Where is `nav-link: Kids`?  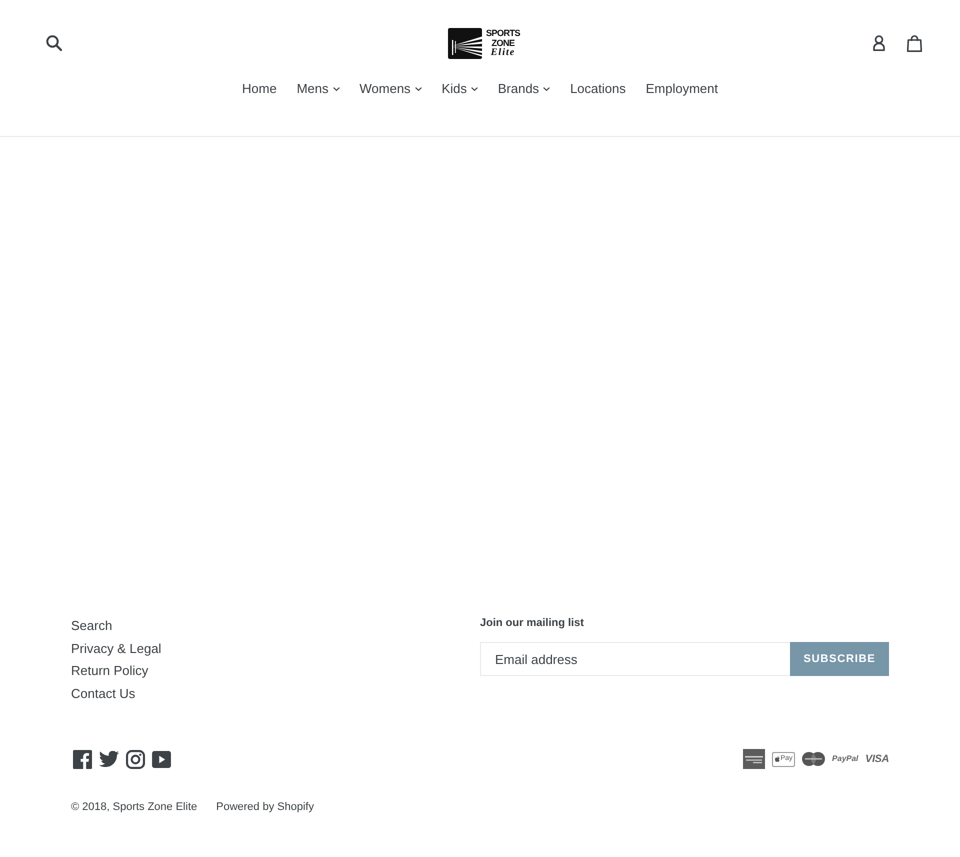 nav-link: Kids is located at coordinates (460, 89).